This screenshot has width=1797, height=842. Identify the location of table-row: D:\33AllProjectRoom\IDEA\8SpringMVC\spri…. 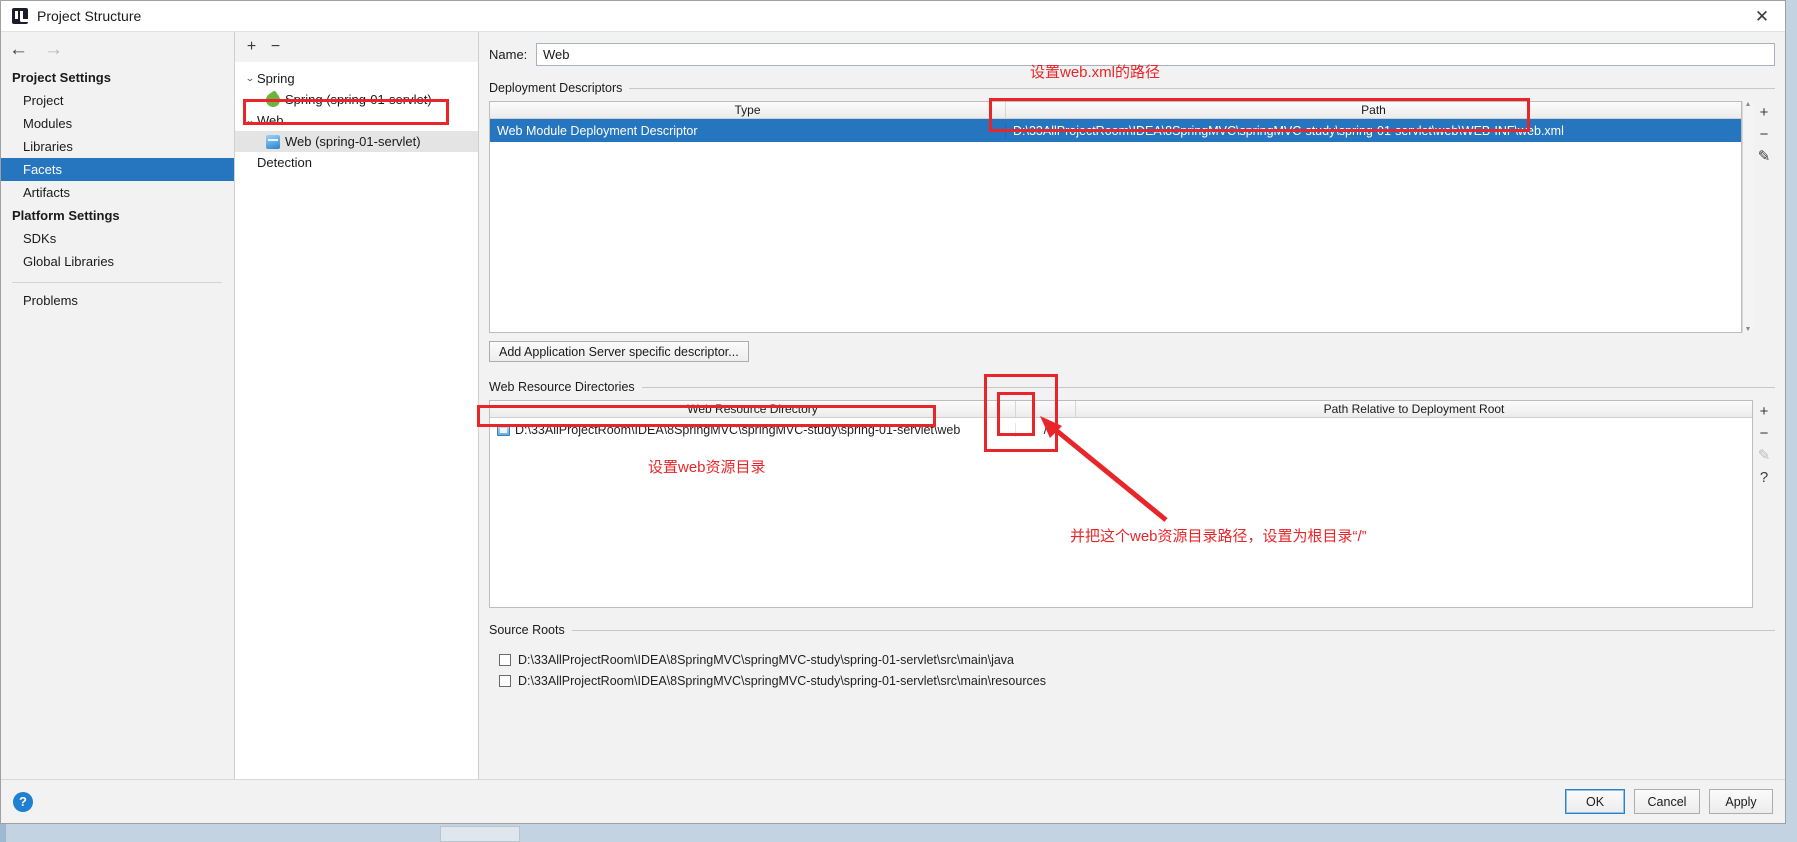
(1121, 429).